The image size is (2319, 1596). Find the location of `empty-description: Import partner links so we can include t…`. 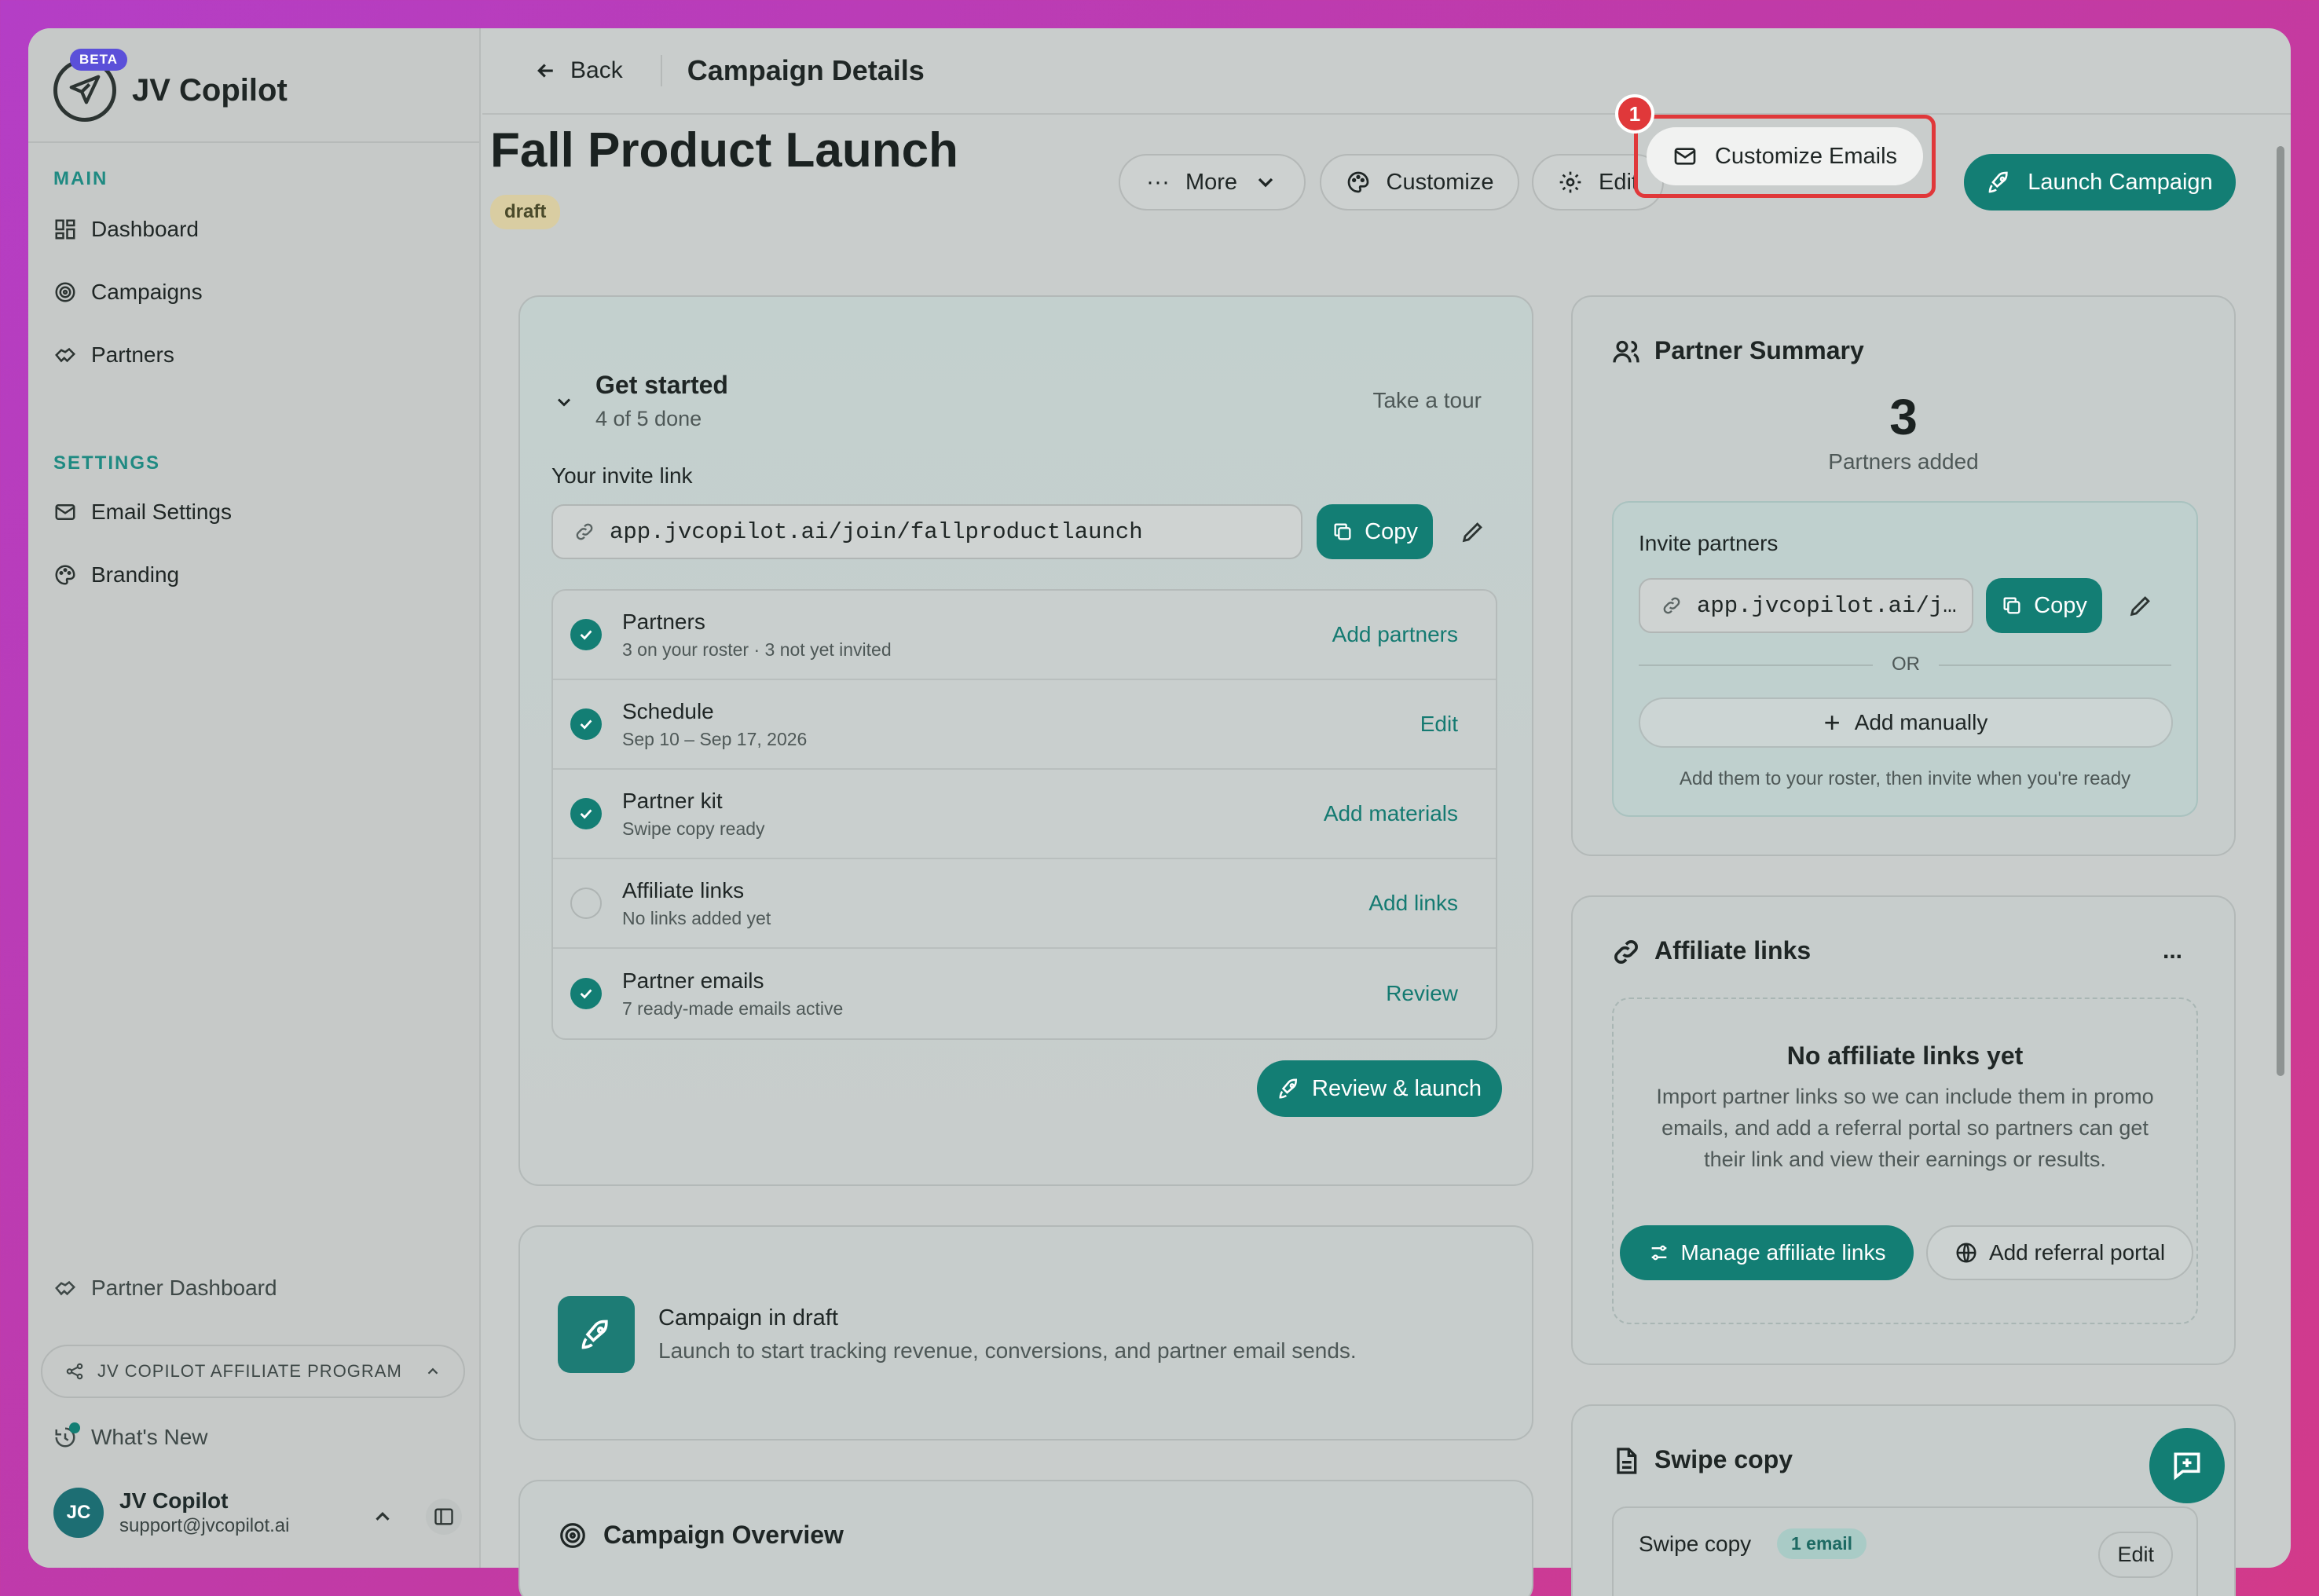

empty-description: Import partner links so we can include t… is located at coordinates (1905, 1128).